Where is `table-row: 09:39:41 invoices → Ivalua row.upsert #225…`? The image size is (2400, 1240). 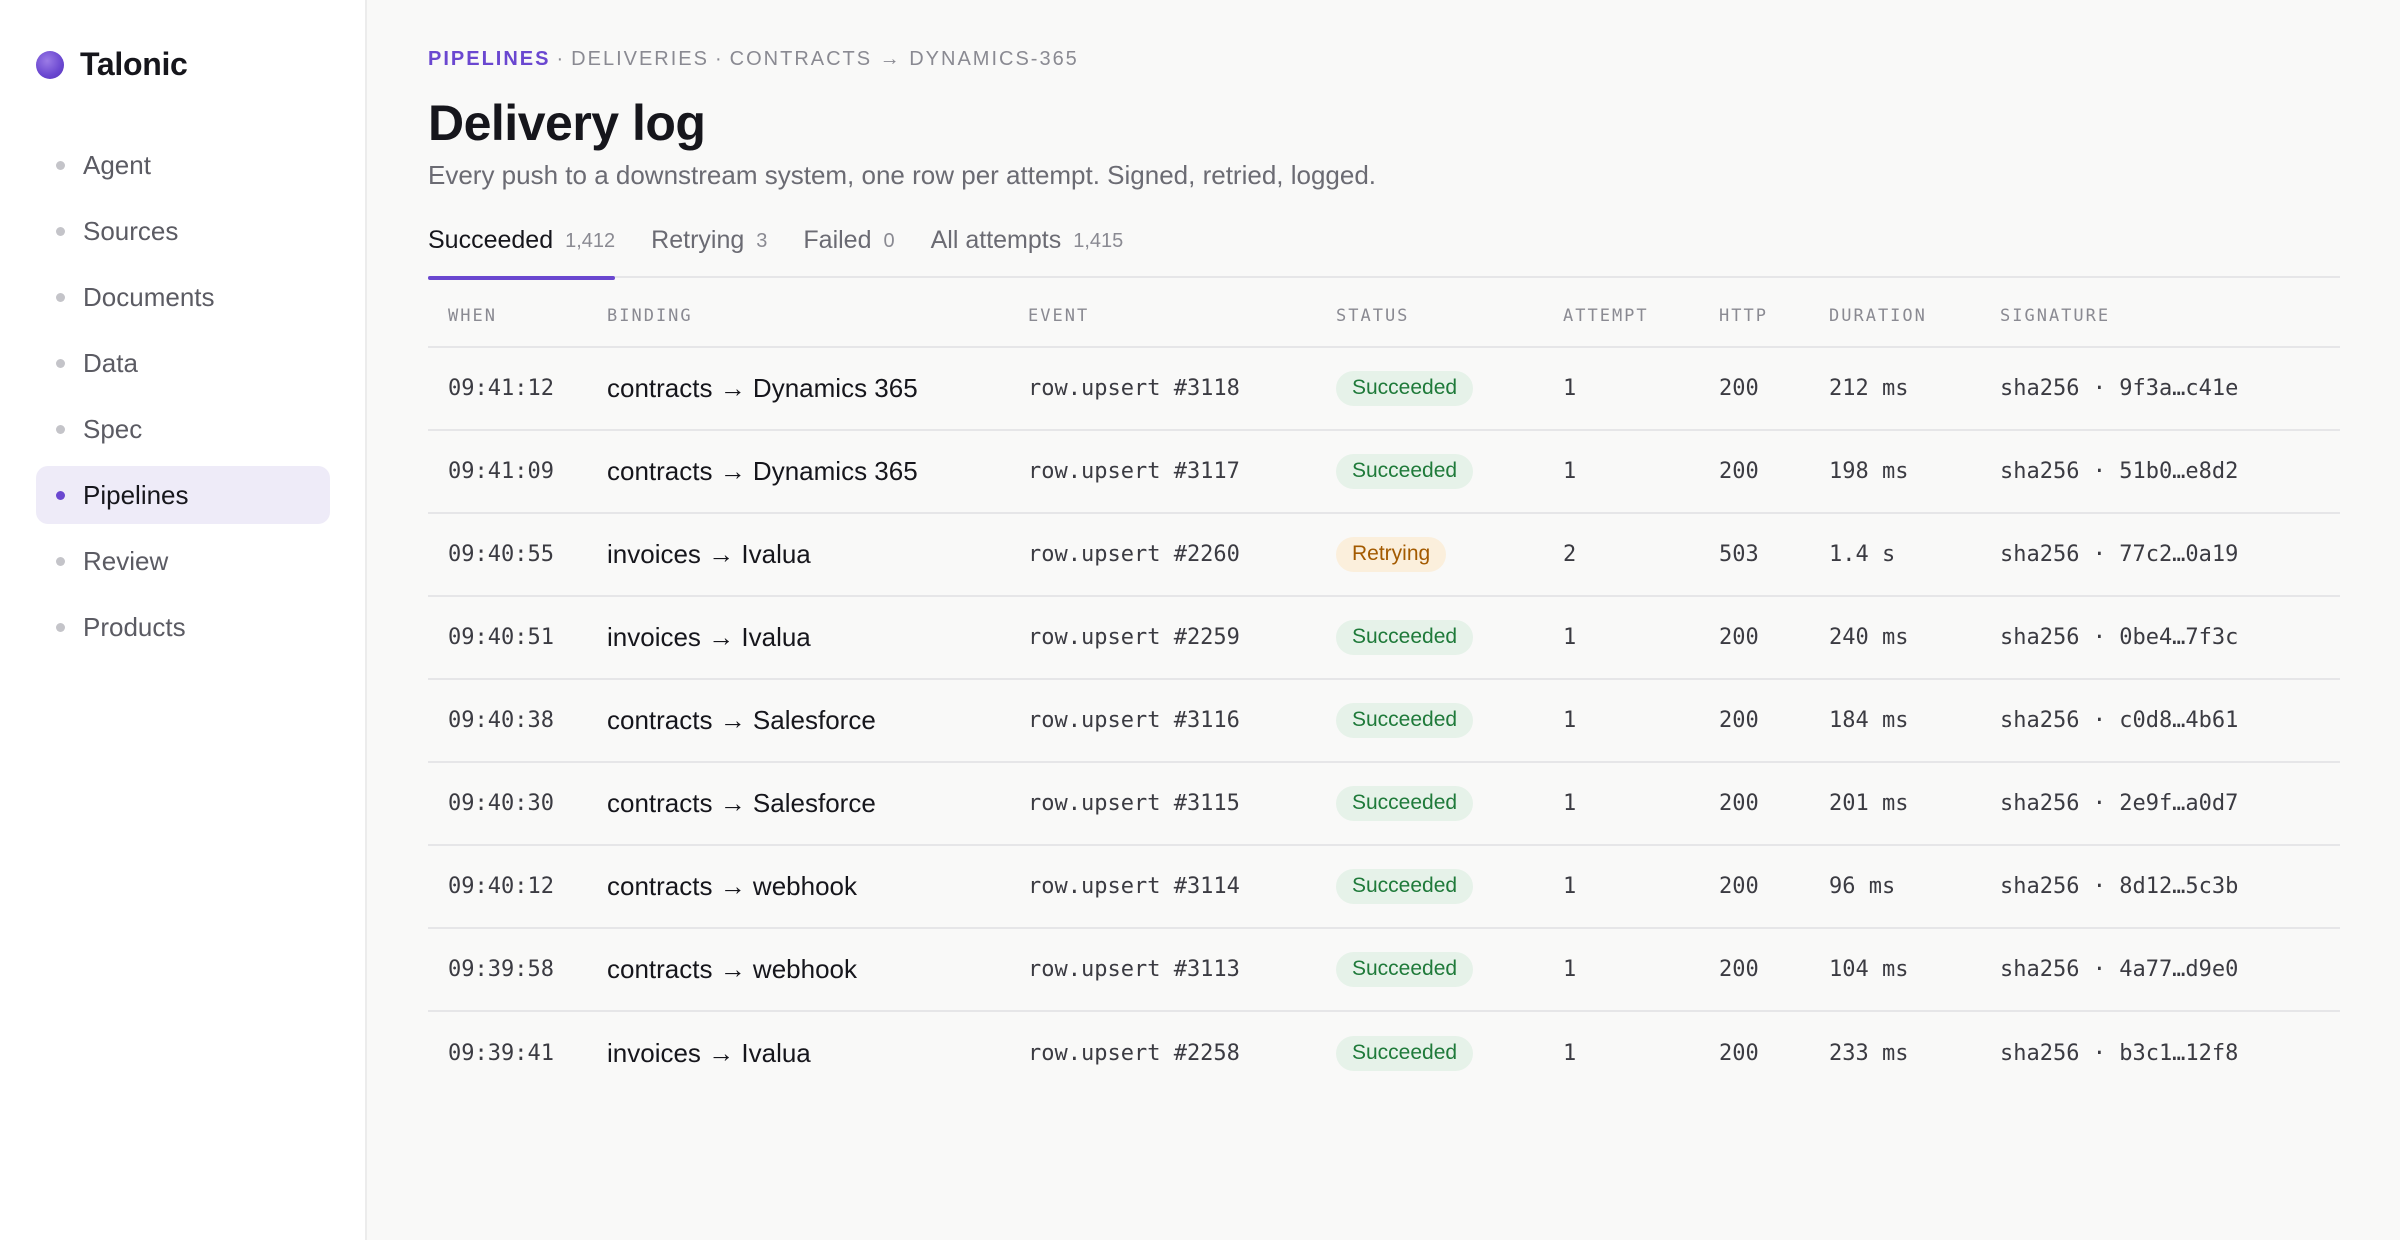 table-row: 09:39:41 invoices → Ivalua row.upsert #225… is located at coordinates (1384, 1053).